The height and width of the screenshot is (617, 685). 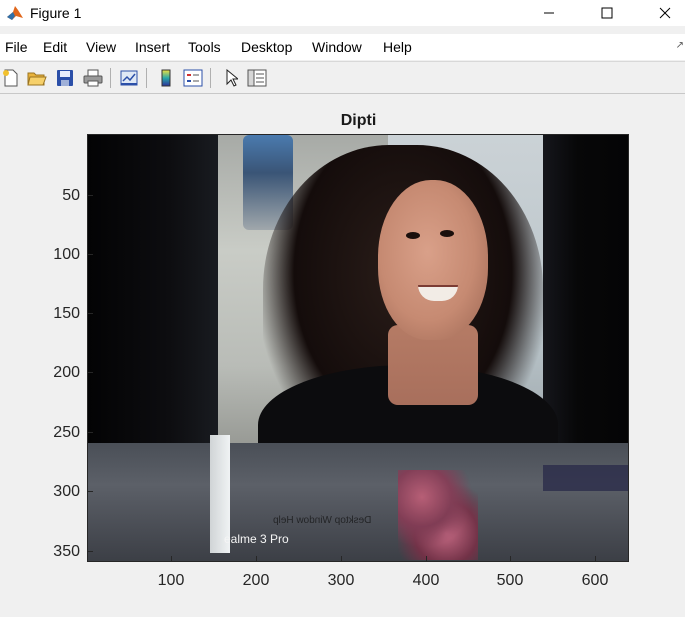 I want to click on window-title: Figure 1, so click(x=56, y=13).